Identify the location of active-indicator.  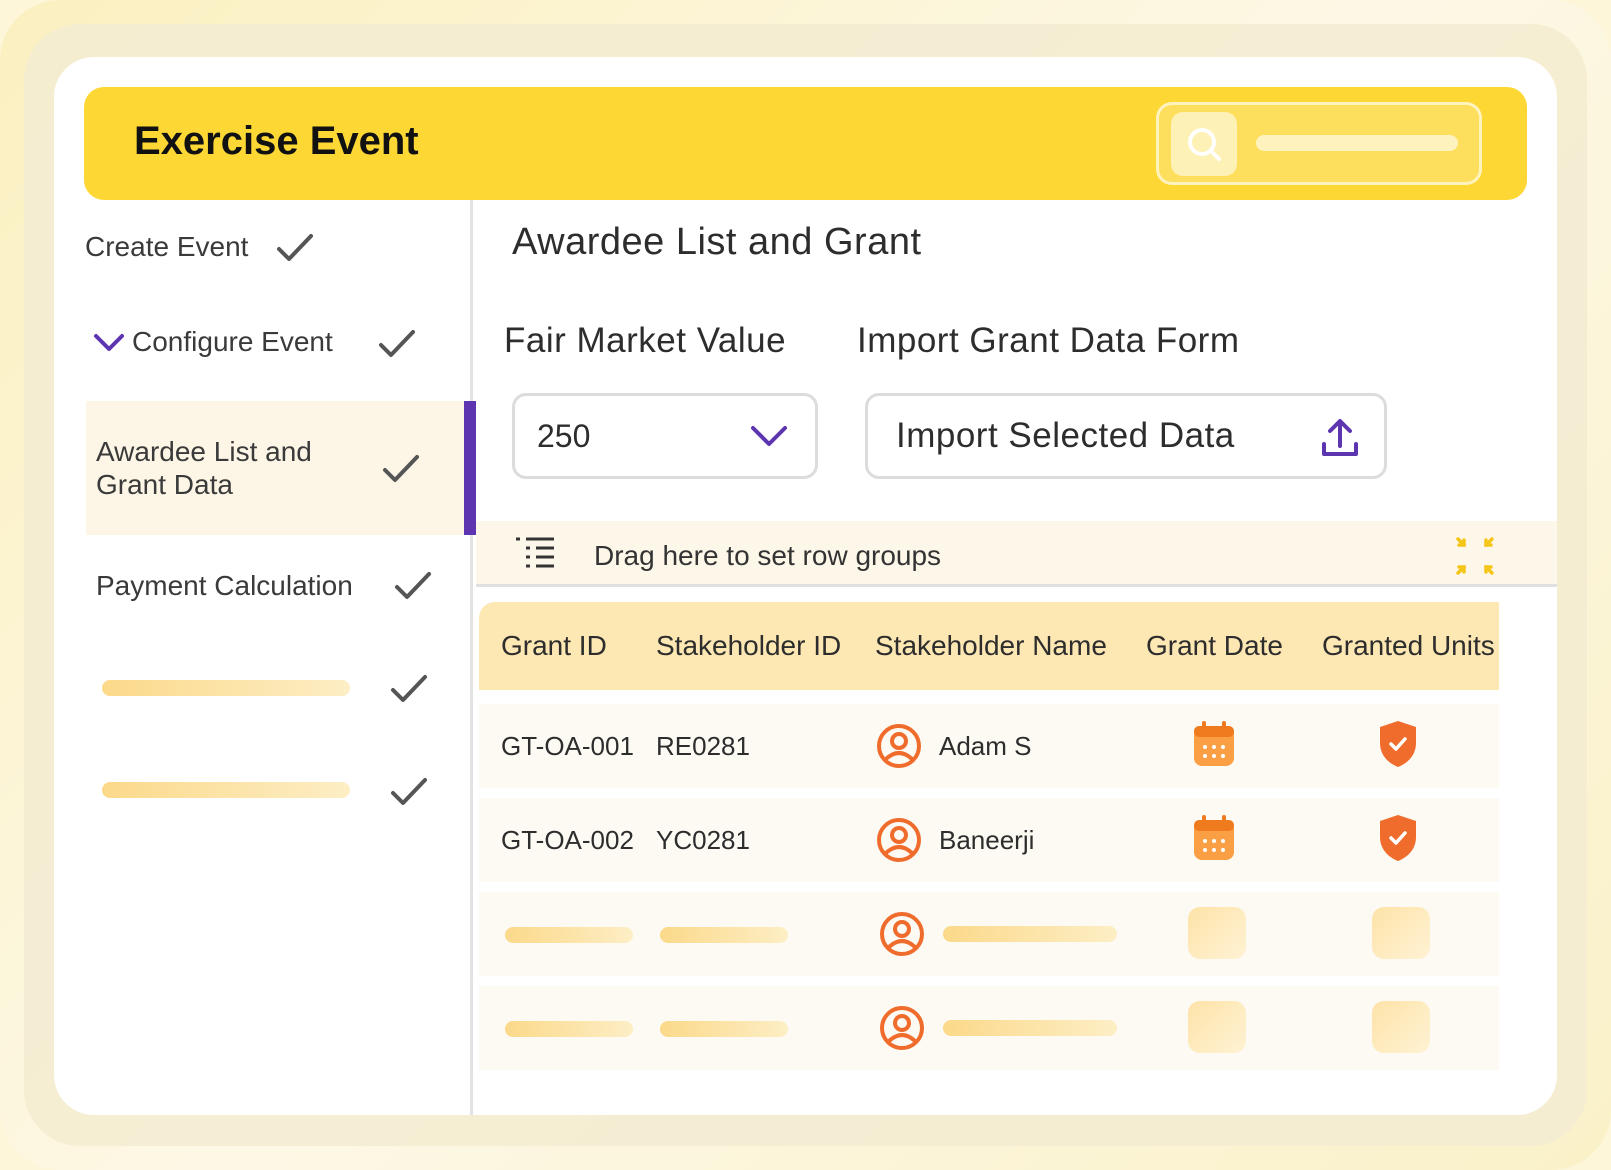
(470, 468).